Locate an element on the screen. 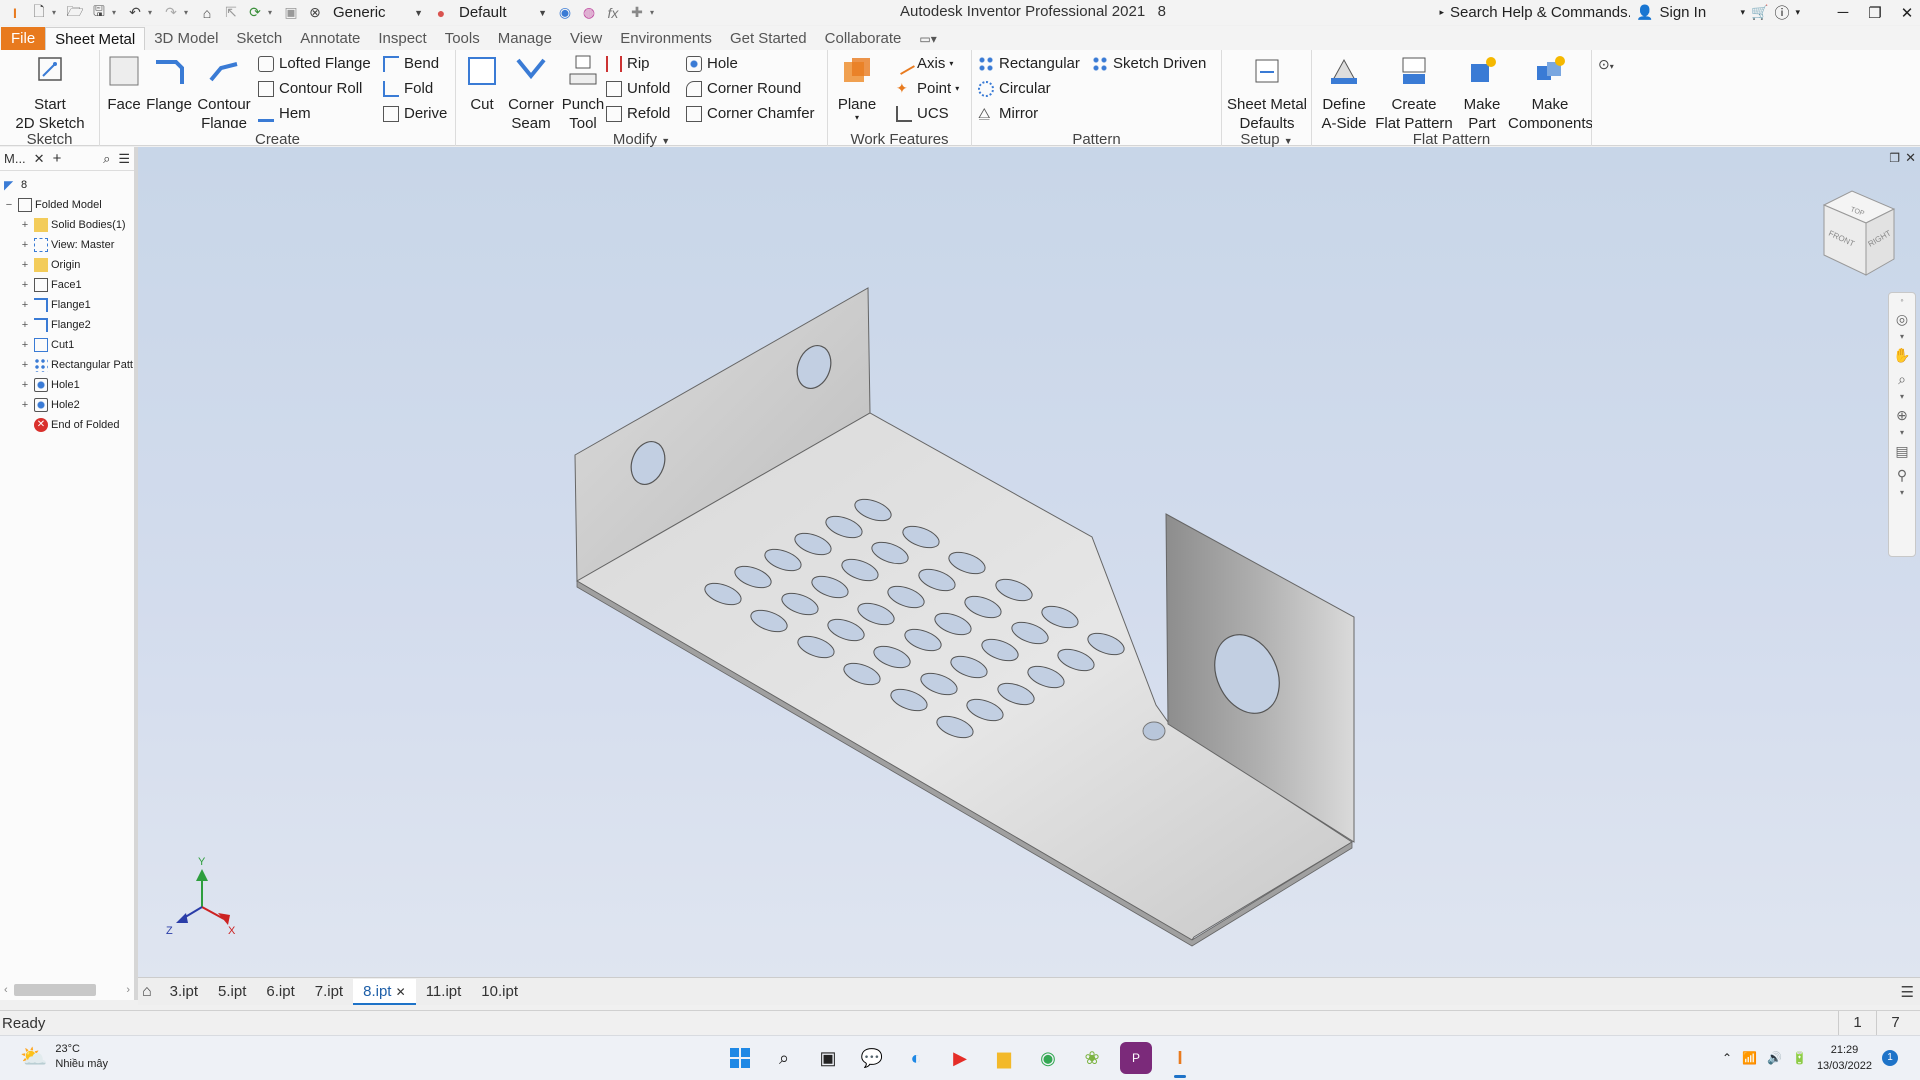 The image size is (1920, 1080). tab-get-started: Get Started is located at coordinates (768, 38).